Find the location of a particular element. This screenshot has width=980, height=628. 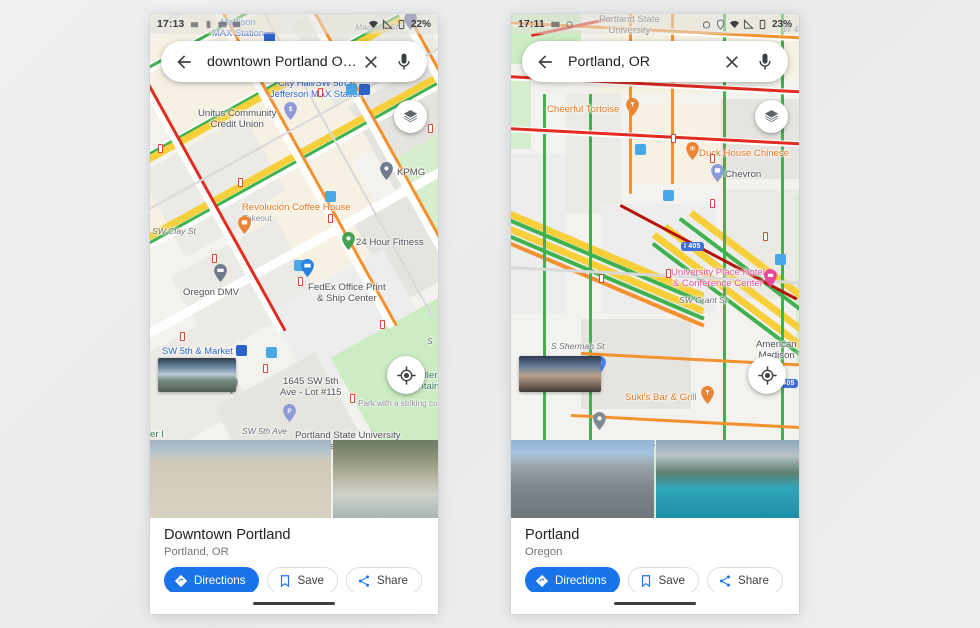

status-bar-left: 17:13 22% is located at coordinates (294, 24).